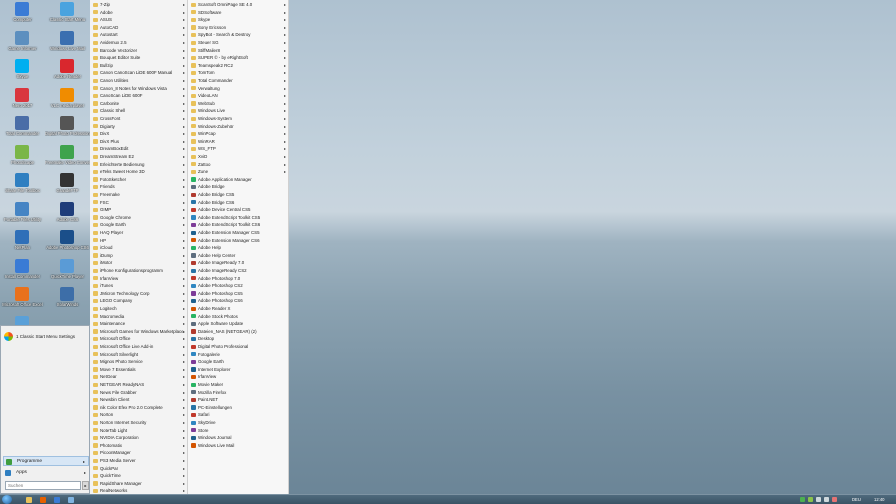 The width and height of the screenshot is (896, 504). What do you see at coordinates (856, 499) in the screenshot?
I see `language-indicator: DEU` at bounding box center [856, 499].